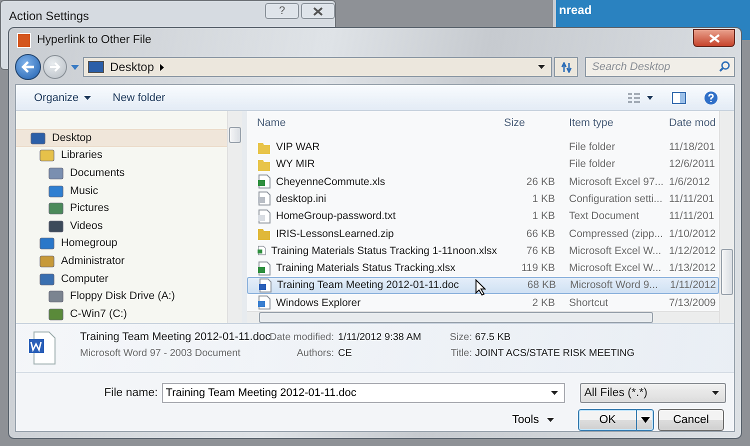 Image resolution: width=750 pixels, height=446 pixels. I want to click on file-row: Training Materials Status Tracking.xlsx 119 KB Microsoft Excel W... 1/13/2012, so click(483, 268).